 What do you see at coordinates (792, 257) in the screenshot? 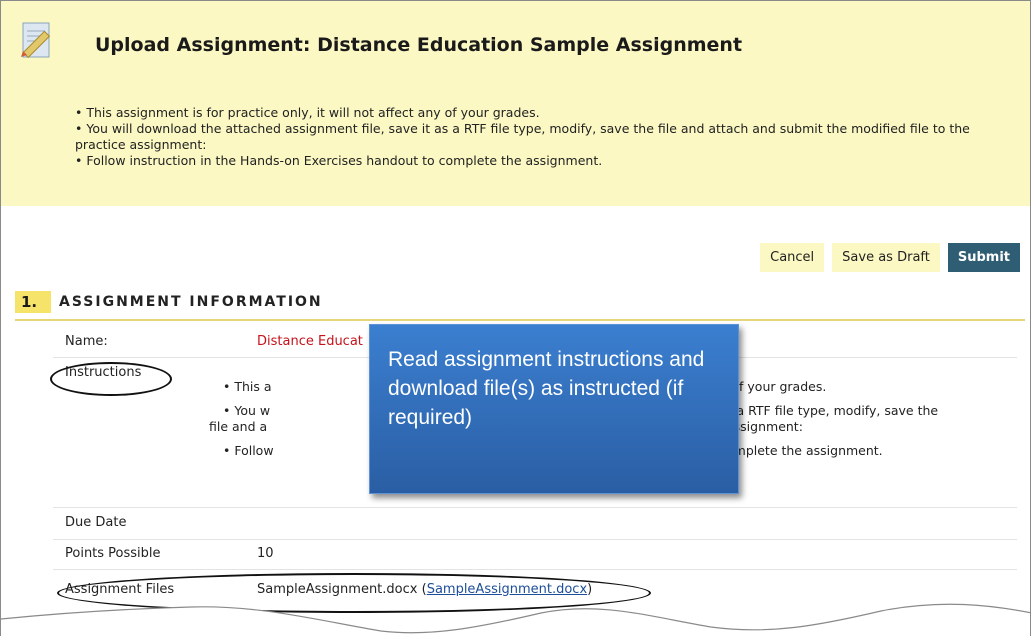
I see `cancel-button: Cancel` at bounding box center [792, 257].